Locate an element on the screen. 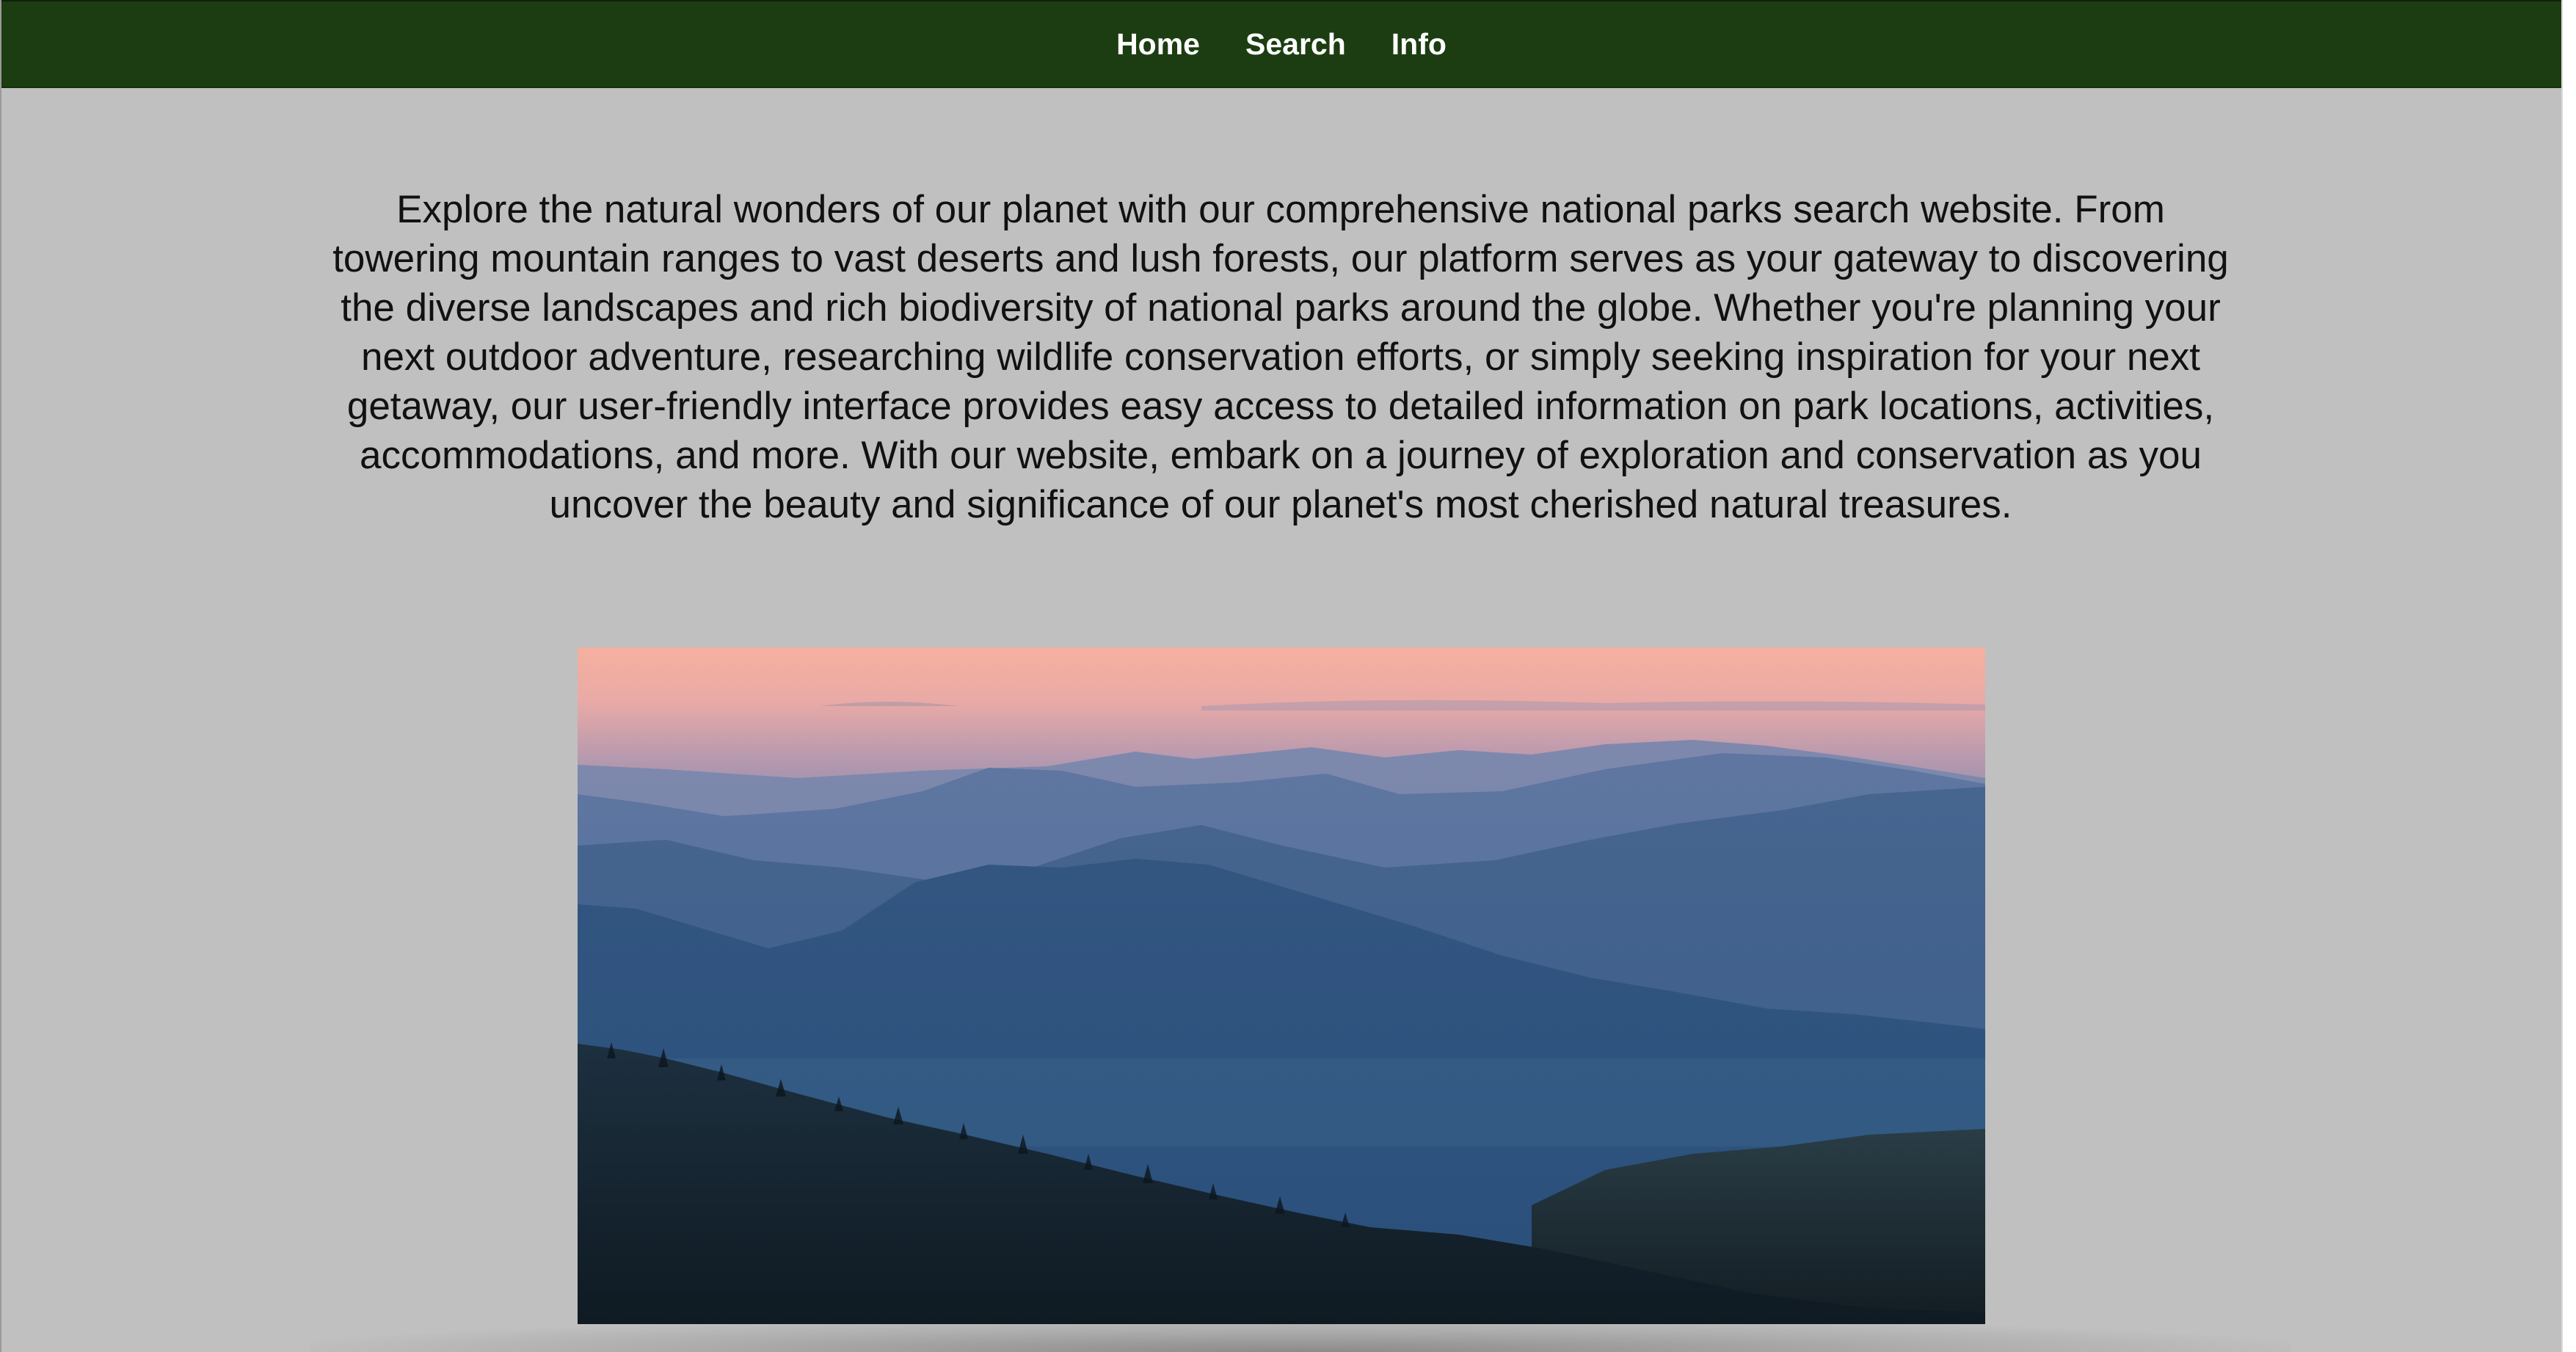  bottom-shadow is located at coordinates (1300, 1335).